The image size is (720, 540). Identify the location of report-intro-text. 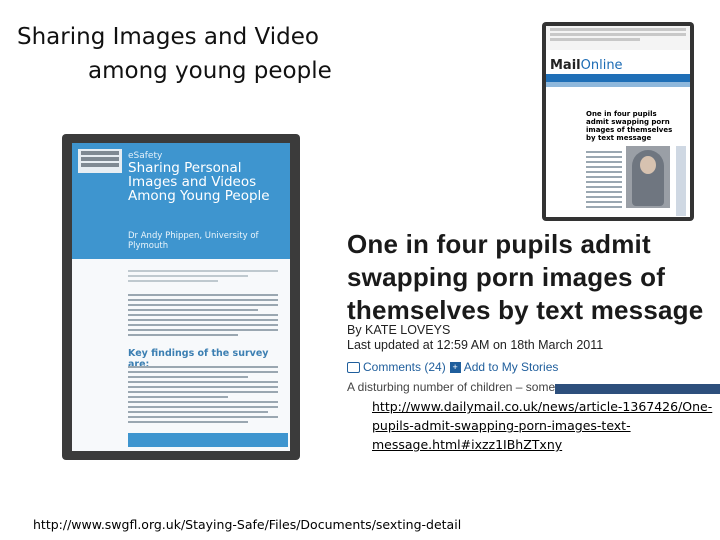
(203, 276).